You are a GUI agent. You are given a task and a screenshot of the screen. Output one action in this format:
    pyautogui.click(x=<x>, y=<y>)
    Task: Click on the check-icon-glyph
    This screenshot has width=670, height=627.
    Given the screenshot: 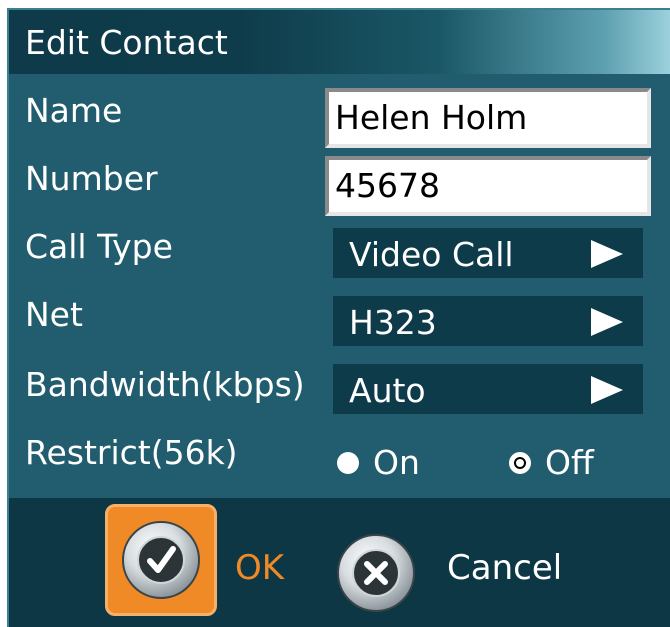 What is the action you would take?
    pyautogui.click(x=161, y=559)
    